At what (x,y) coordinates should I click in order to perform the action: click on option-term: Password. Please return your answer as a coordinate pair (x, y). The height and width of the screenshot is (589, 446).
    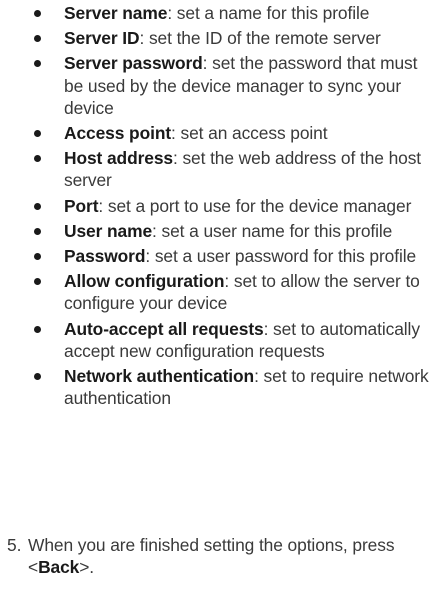
    Looking at the image, I should click on (105, 256).